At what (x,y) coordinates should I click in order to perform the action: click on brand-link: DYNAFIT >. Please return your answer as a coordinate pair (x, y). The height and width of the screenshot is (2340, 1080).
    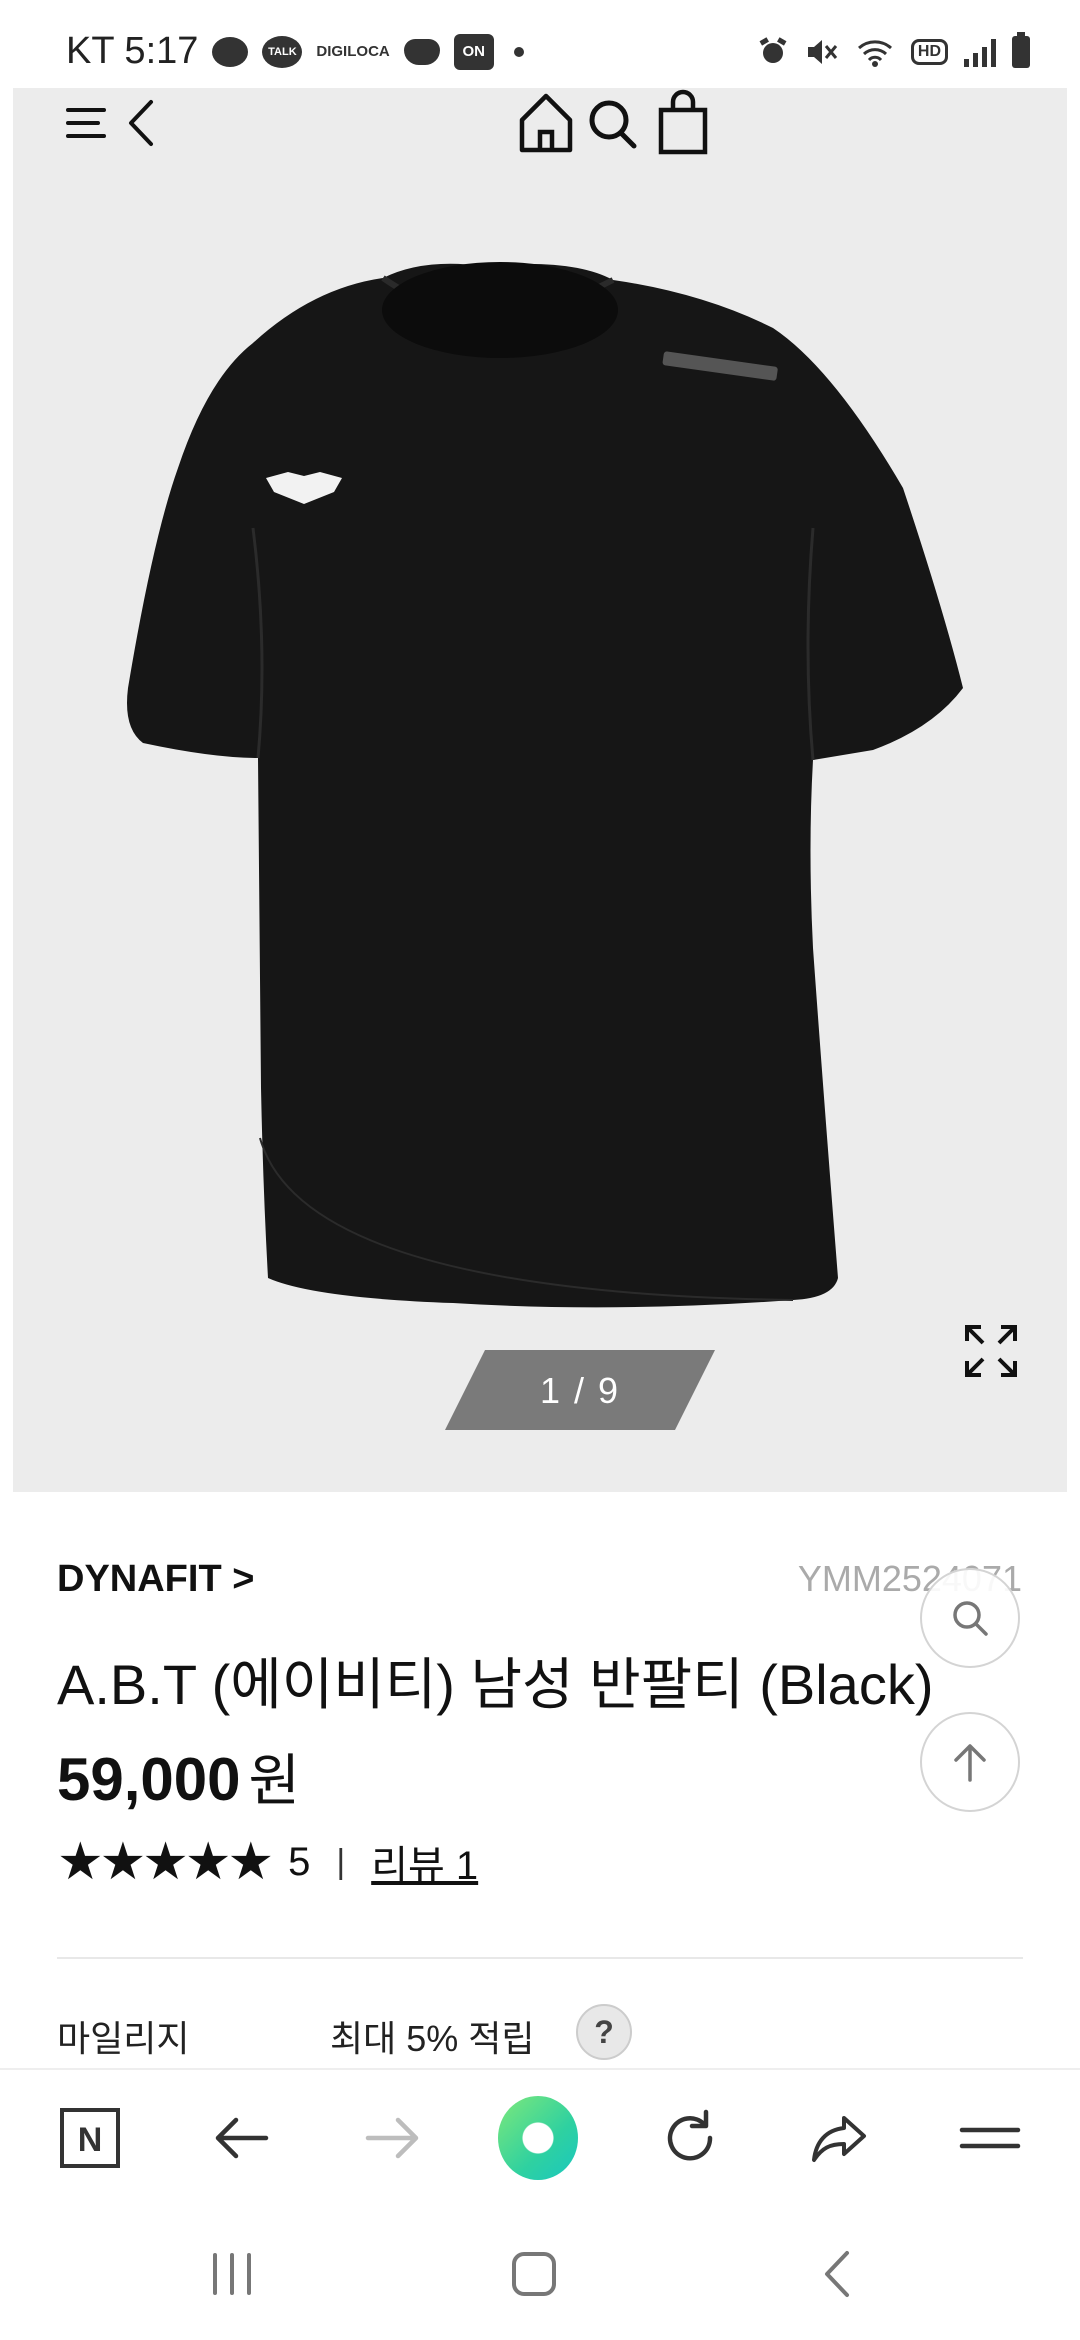
    Looking at the image, I should click on (155, 1579).